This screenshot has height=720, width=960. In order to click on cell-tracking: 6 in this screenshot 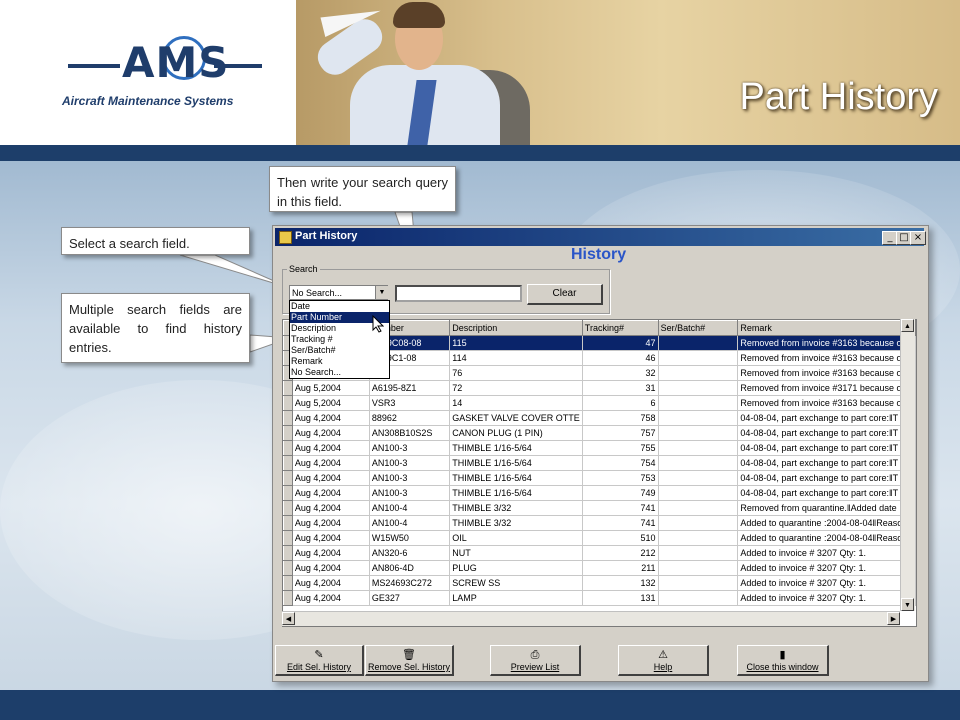, I will do `click(620, 403)`.